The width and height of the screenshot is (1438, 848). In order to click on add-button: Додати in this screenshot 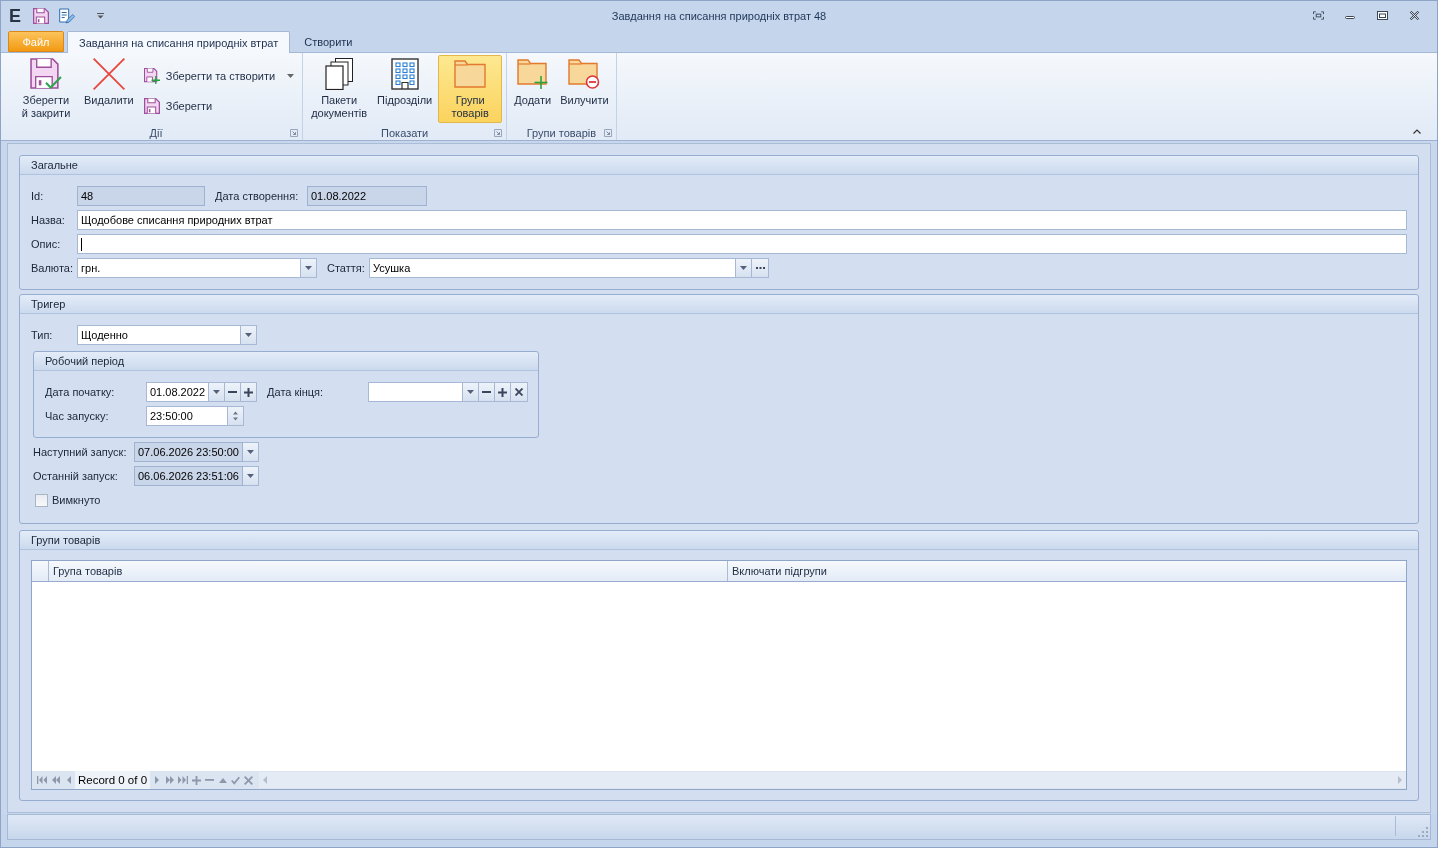, I will do `click(533, 89)`.